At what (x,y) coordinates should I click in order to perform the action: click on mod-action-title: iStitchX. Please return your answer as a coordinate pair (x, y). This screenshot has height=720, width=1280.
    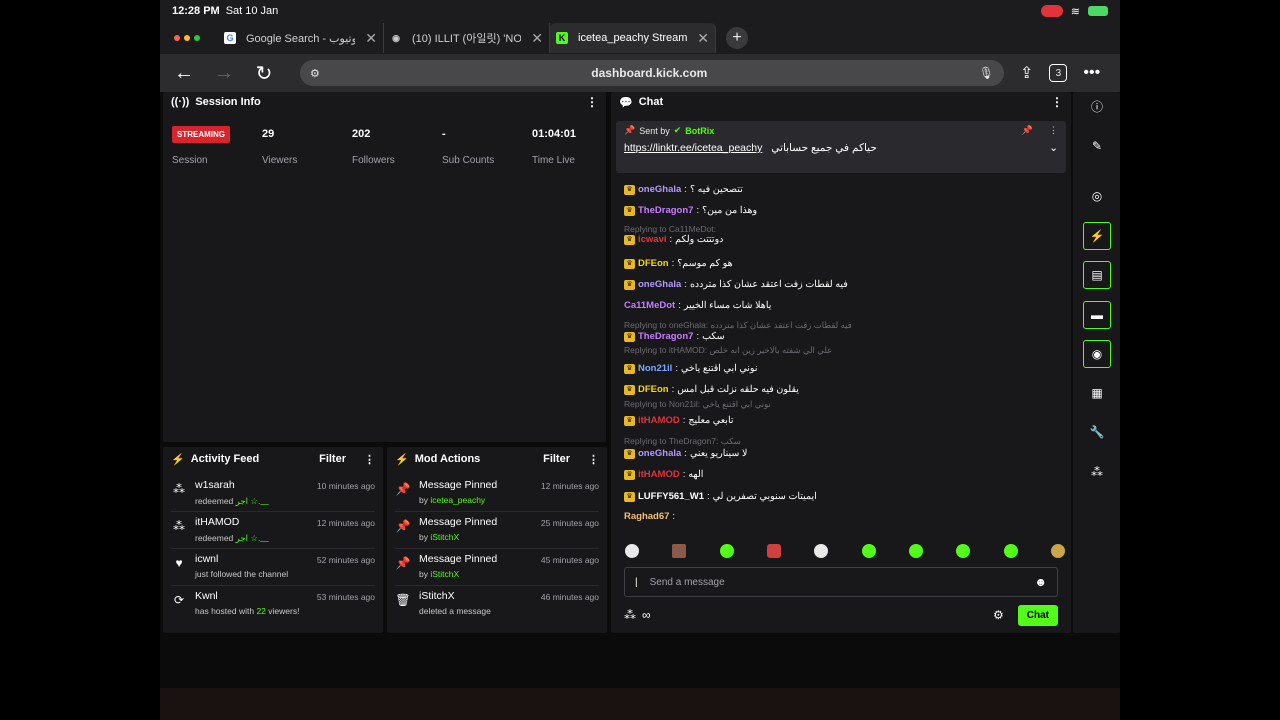
    Looking at the image, I should click on (476, 596).